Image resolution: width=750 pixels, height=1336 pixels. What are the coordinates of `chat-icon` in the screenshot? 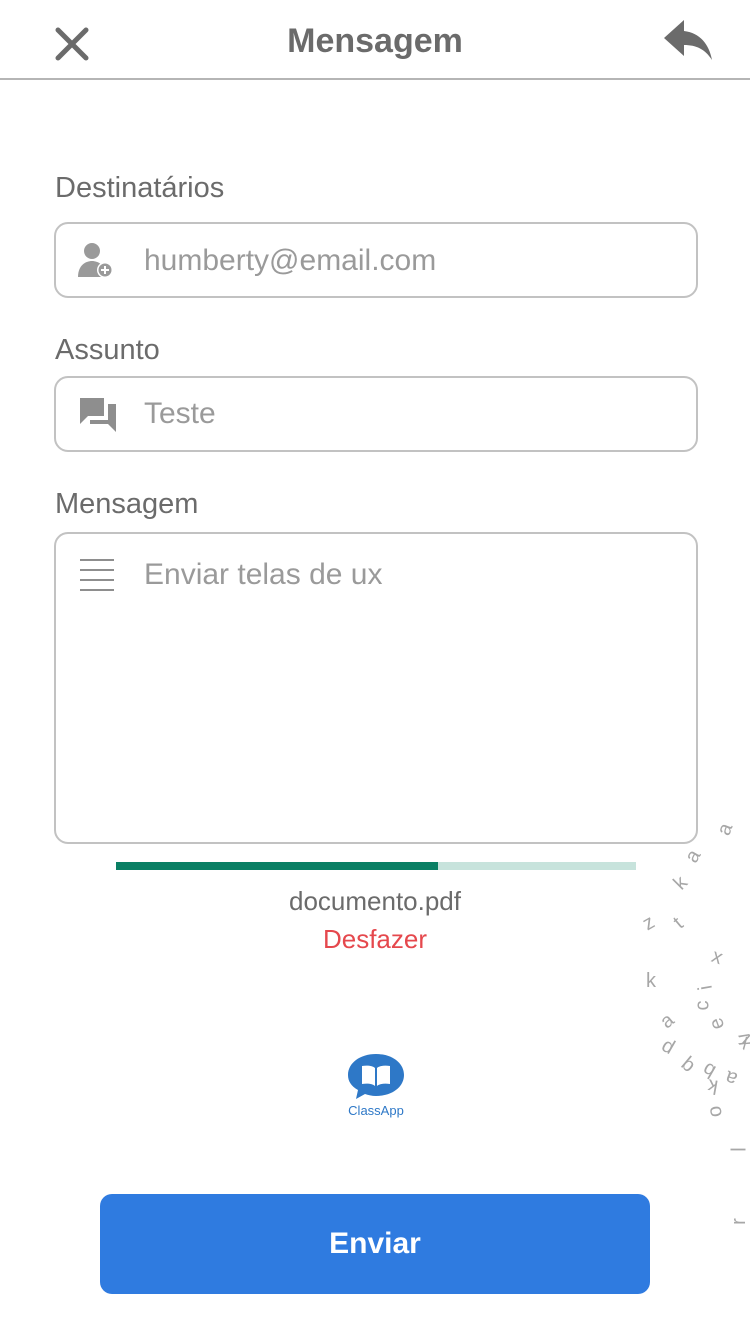 It's located at (98, 415).